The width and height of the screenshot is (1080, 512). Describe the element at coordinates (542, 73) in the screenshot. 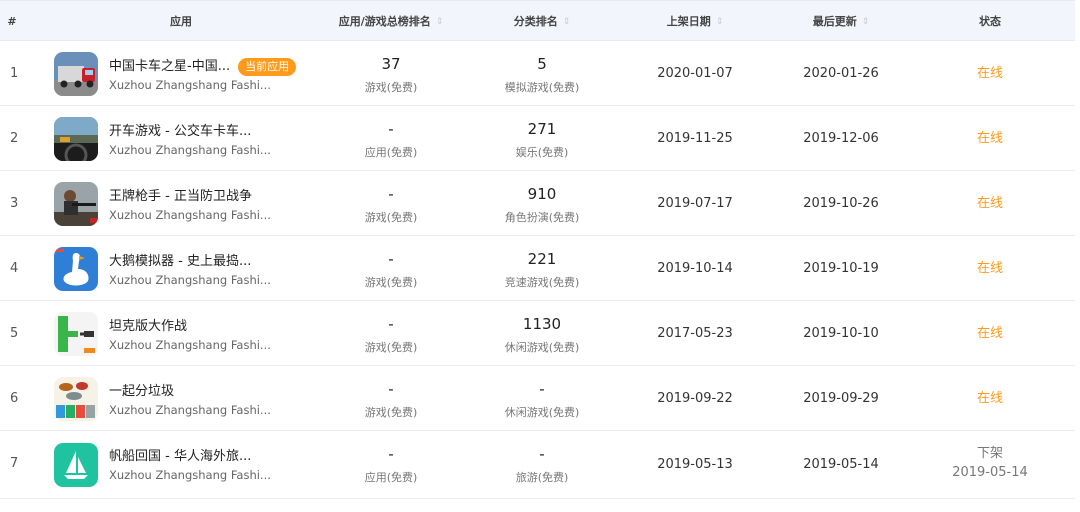

I see `category-rank-cell: 5 模拟游戏(免费)` at that location.